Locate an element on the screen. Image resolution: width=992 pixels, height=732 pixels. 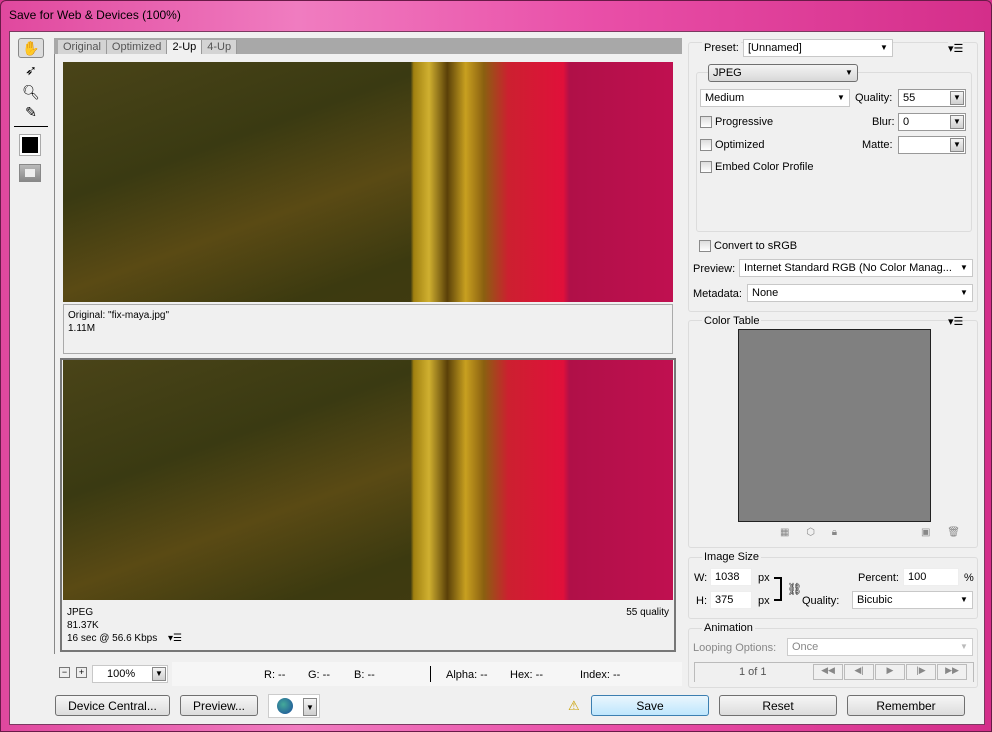
preview-label: Preview: is located at coordinates (714, 269).